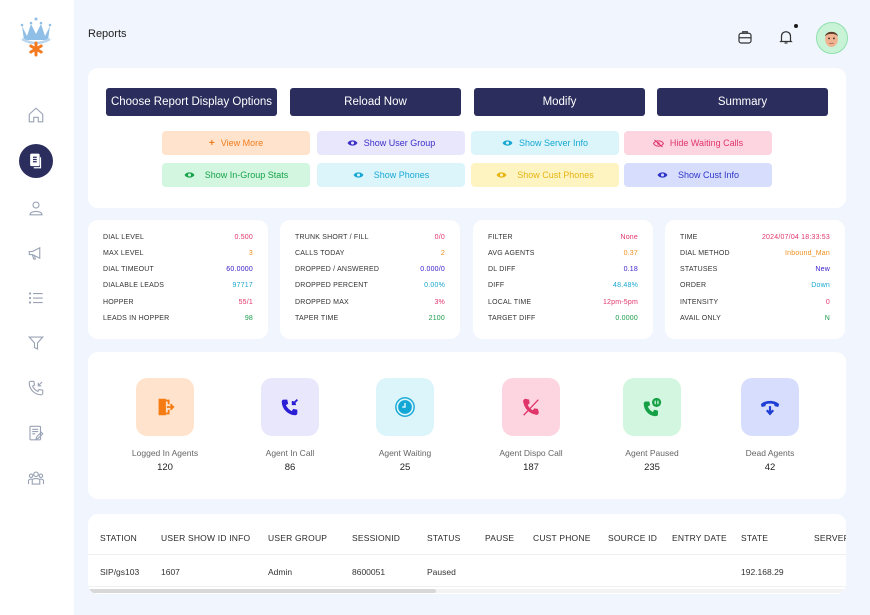 This screenshot has height=615, width=870. What do you see at coordinates (405, 467) in the screenshot?
I see `agent-tile-count: 25` at bounding box center [405, 467].